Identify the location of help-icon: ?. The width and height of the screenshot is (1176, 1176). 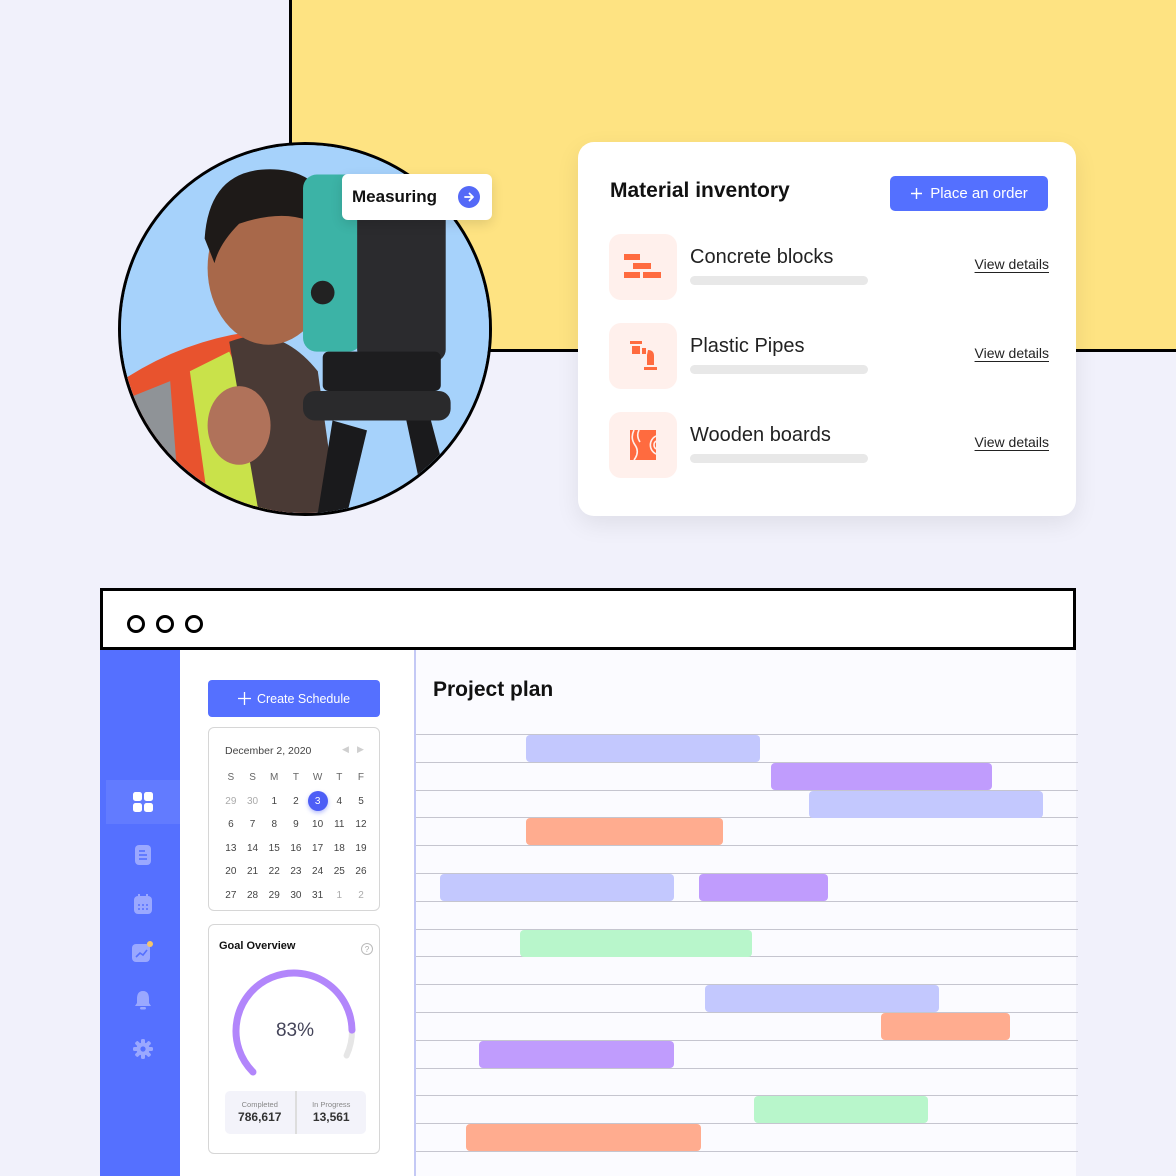
(367, 949).